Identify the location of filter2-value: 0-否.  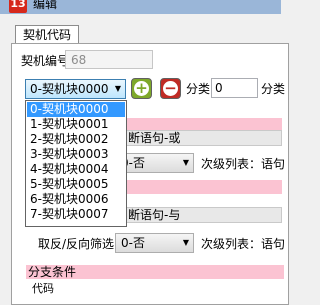
(133, 243).